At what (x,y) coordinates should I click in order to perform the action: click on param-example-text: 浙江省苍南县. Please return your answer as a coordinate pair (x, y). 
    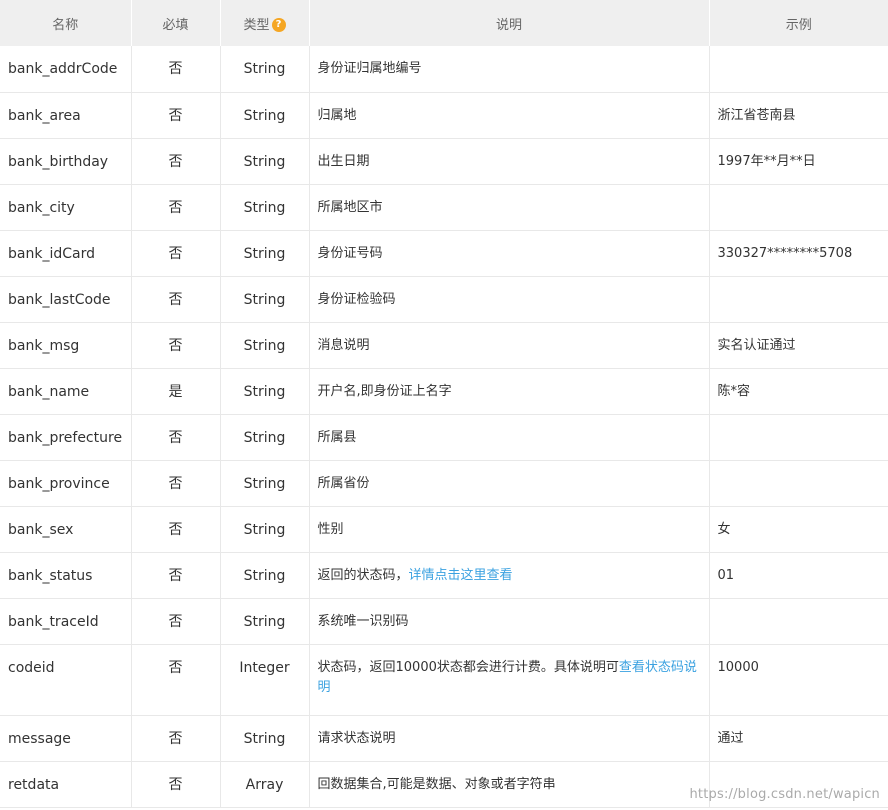
    Looking at the image, I should click on (756, 115).